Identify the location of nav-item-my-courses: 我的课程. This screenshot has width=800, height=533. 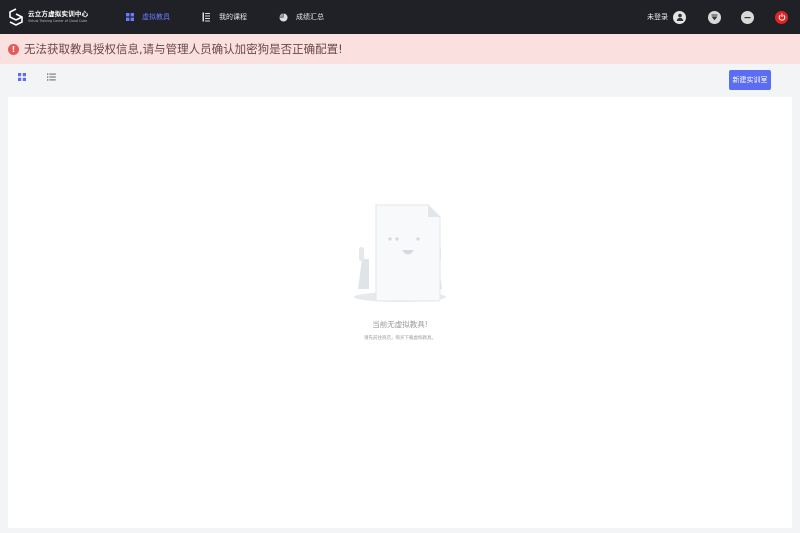
(224, 17).